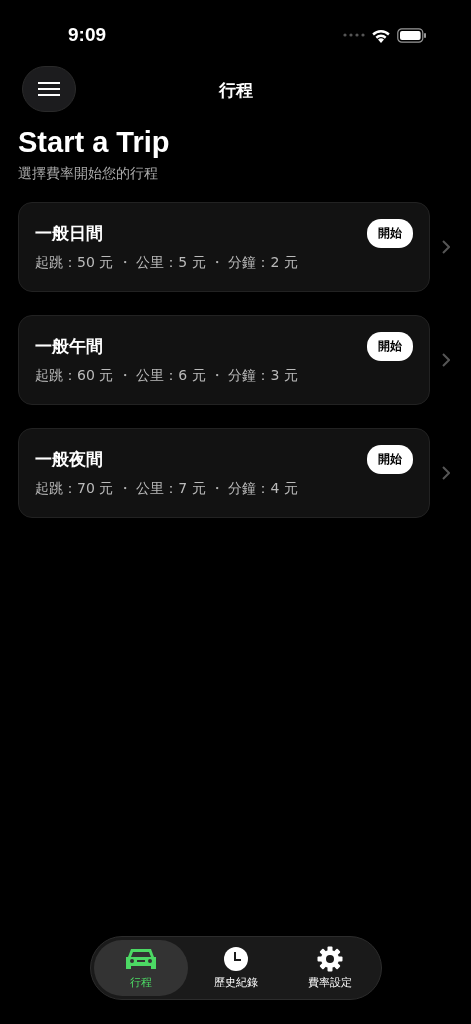 Image resolution: width=471 pixels, height=1024 pixels. I want to click on car-icon, so click(140, 959).